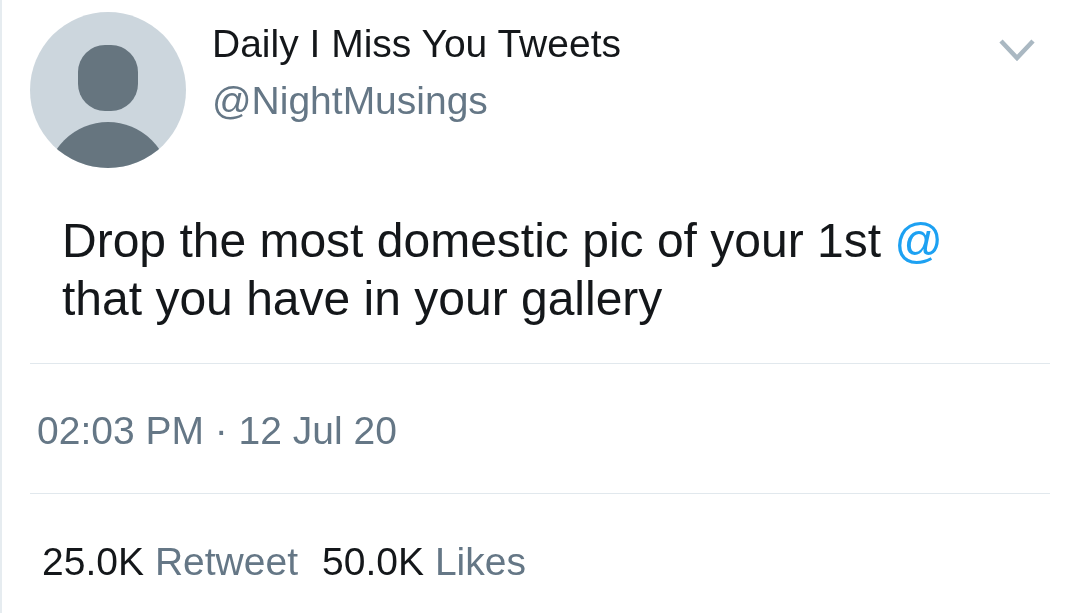 Image resolution: width=1080 pixels, height=613 pixels. Describe the element at coordinates (93, 562) in the screenshot. I see `stat-count: 25.0K` at that location.